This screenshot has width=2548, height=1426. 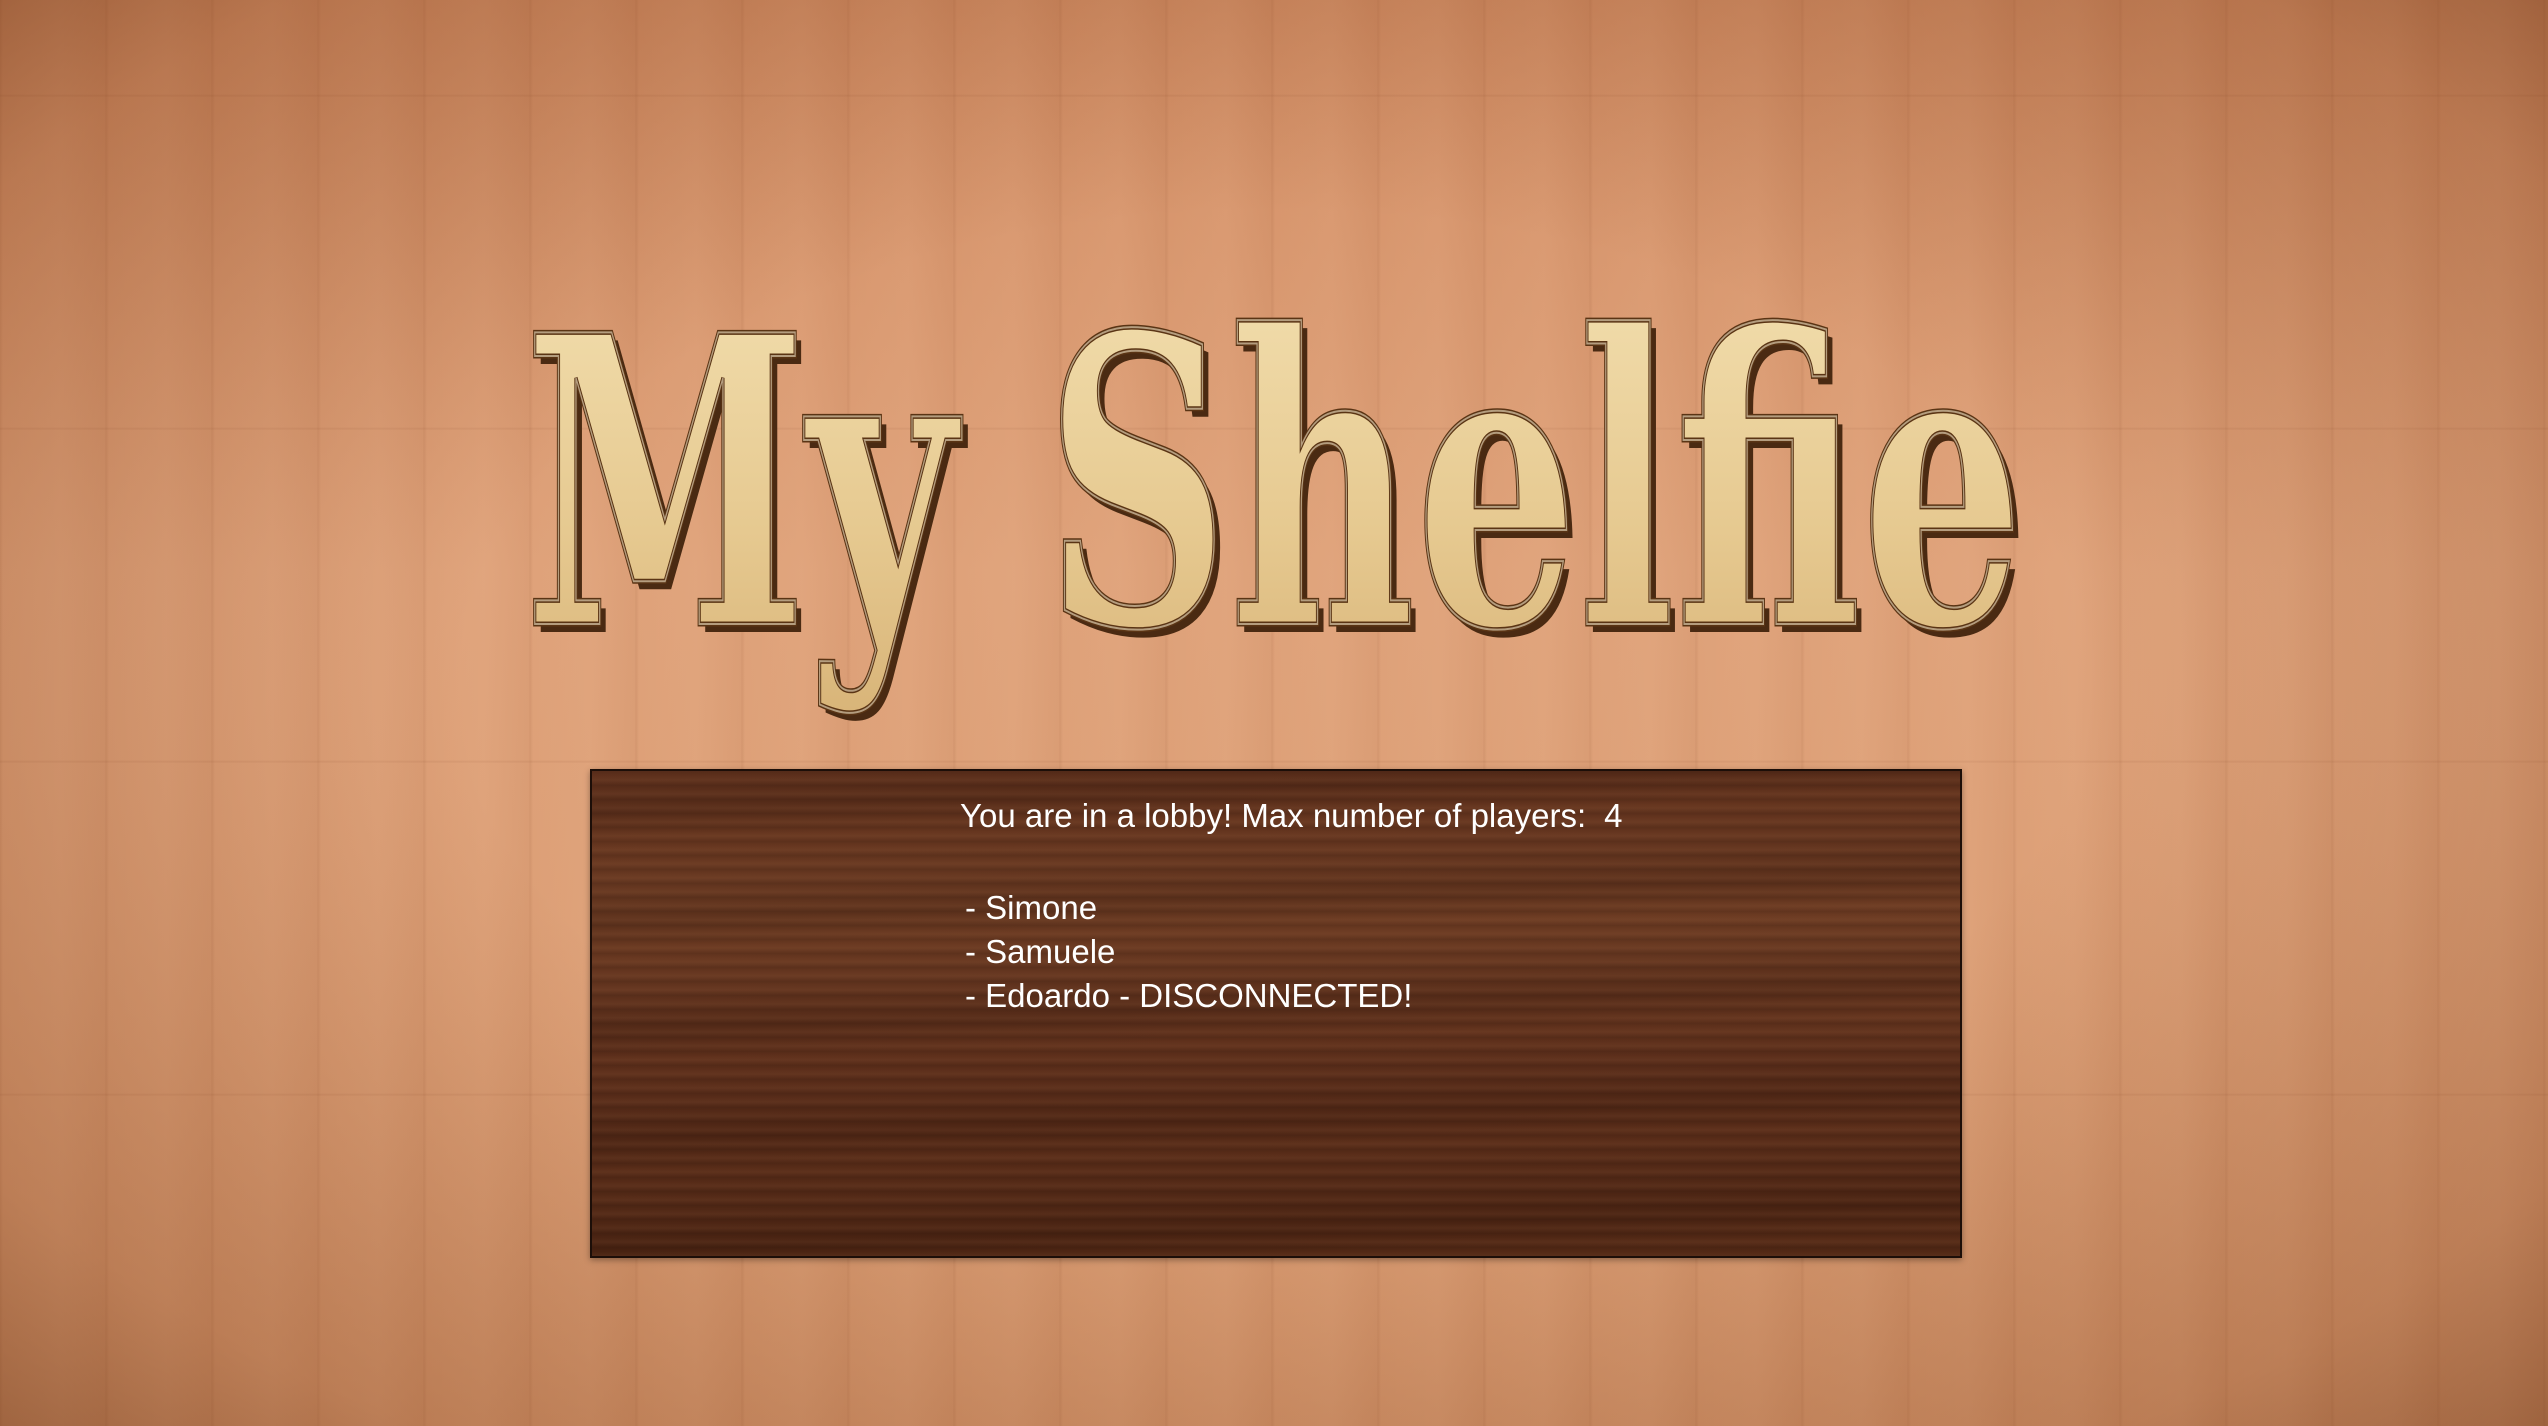 What do you see at coordinates (1040, 951) in the screenshot?
I see `player-item: - Samuele` at bounding box center [1040, 951].